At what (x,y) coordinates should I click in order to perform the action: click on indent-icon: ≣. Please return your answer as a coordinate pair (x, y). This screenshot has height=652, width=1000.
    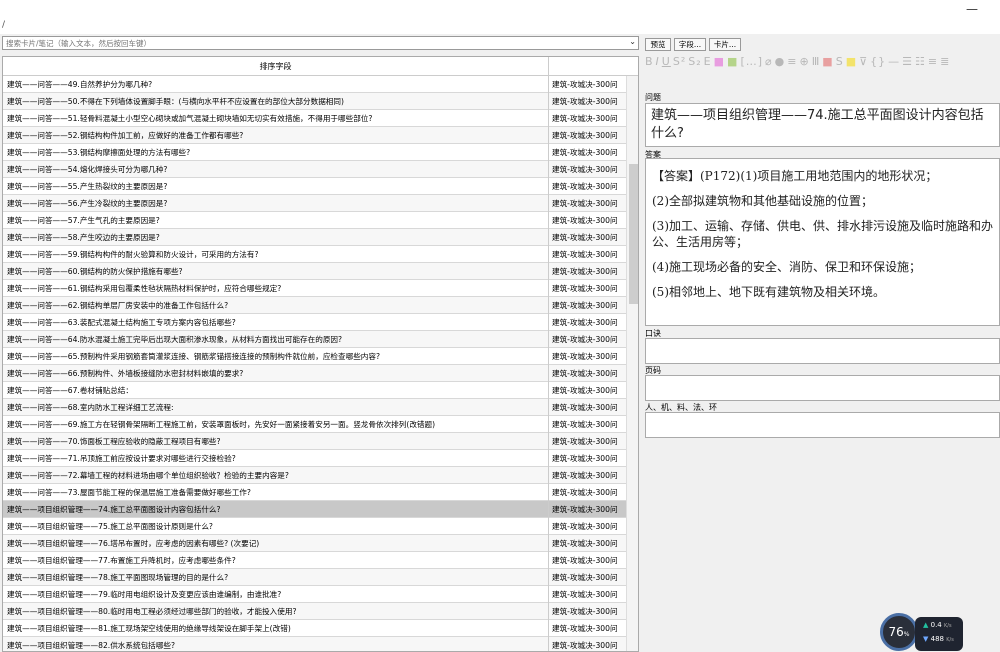
    Looking at the image, I should click on (945, 62).